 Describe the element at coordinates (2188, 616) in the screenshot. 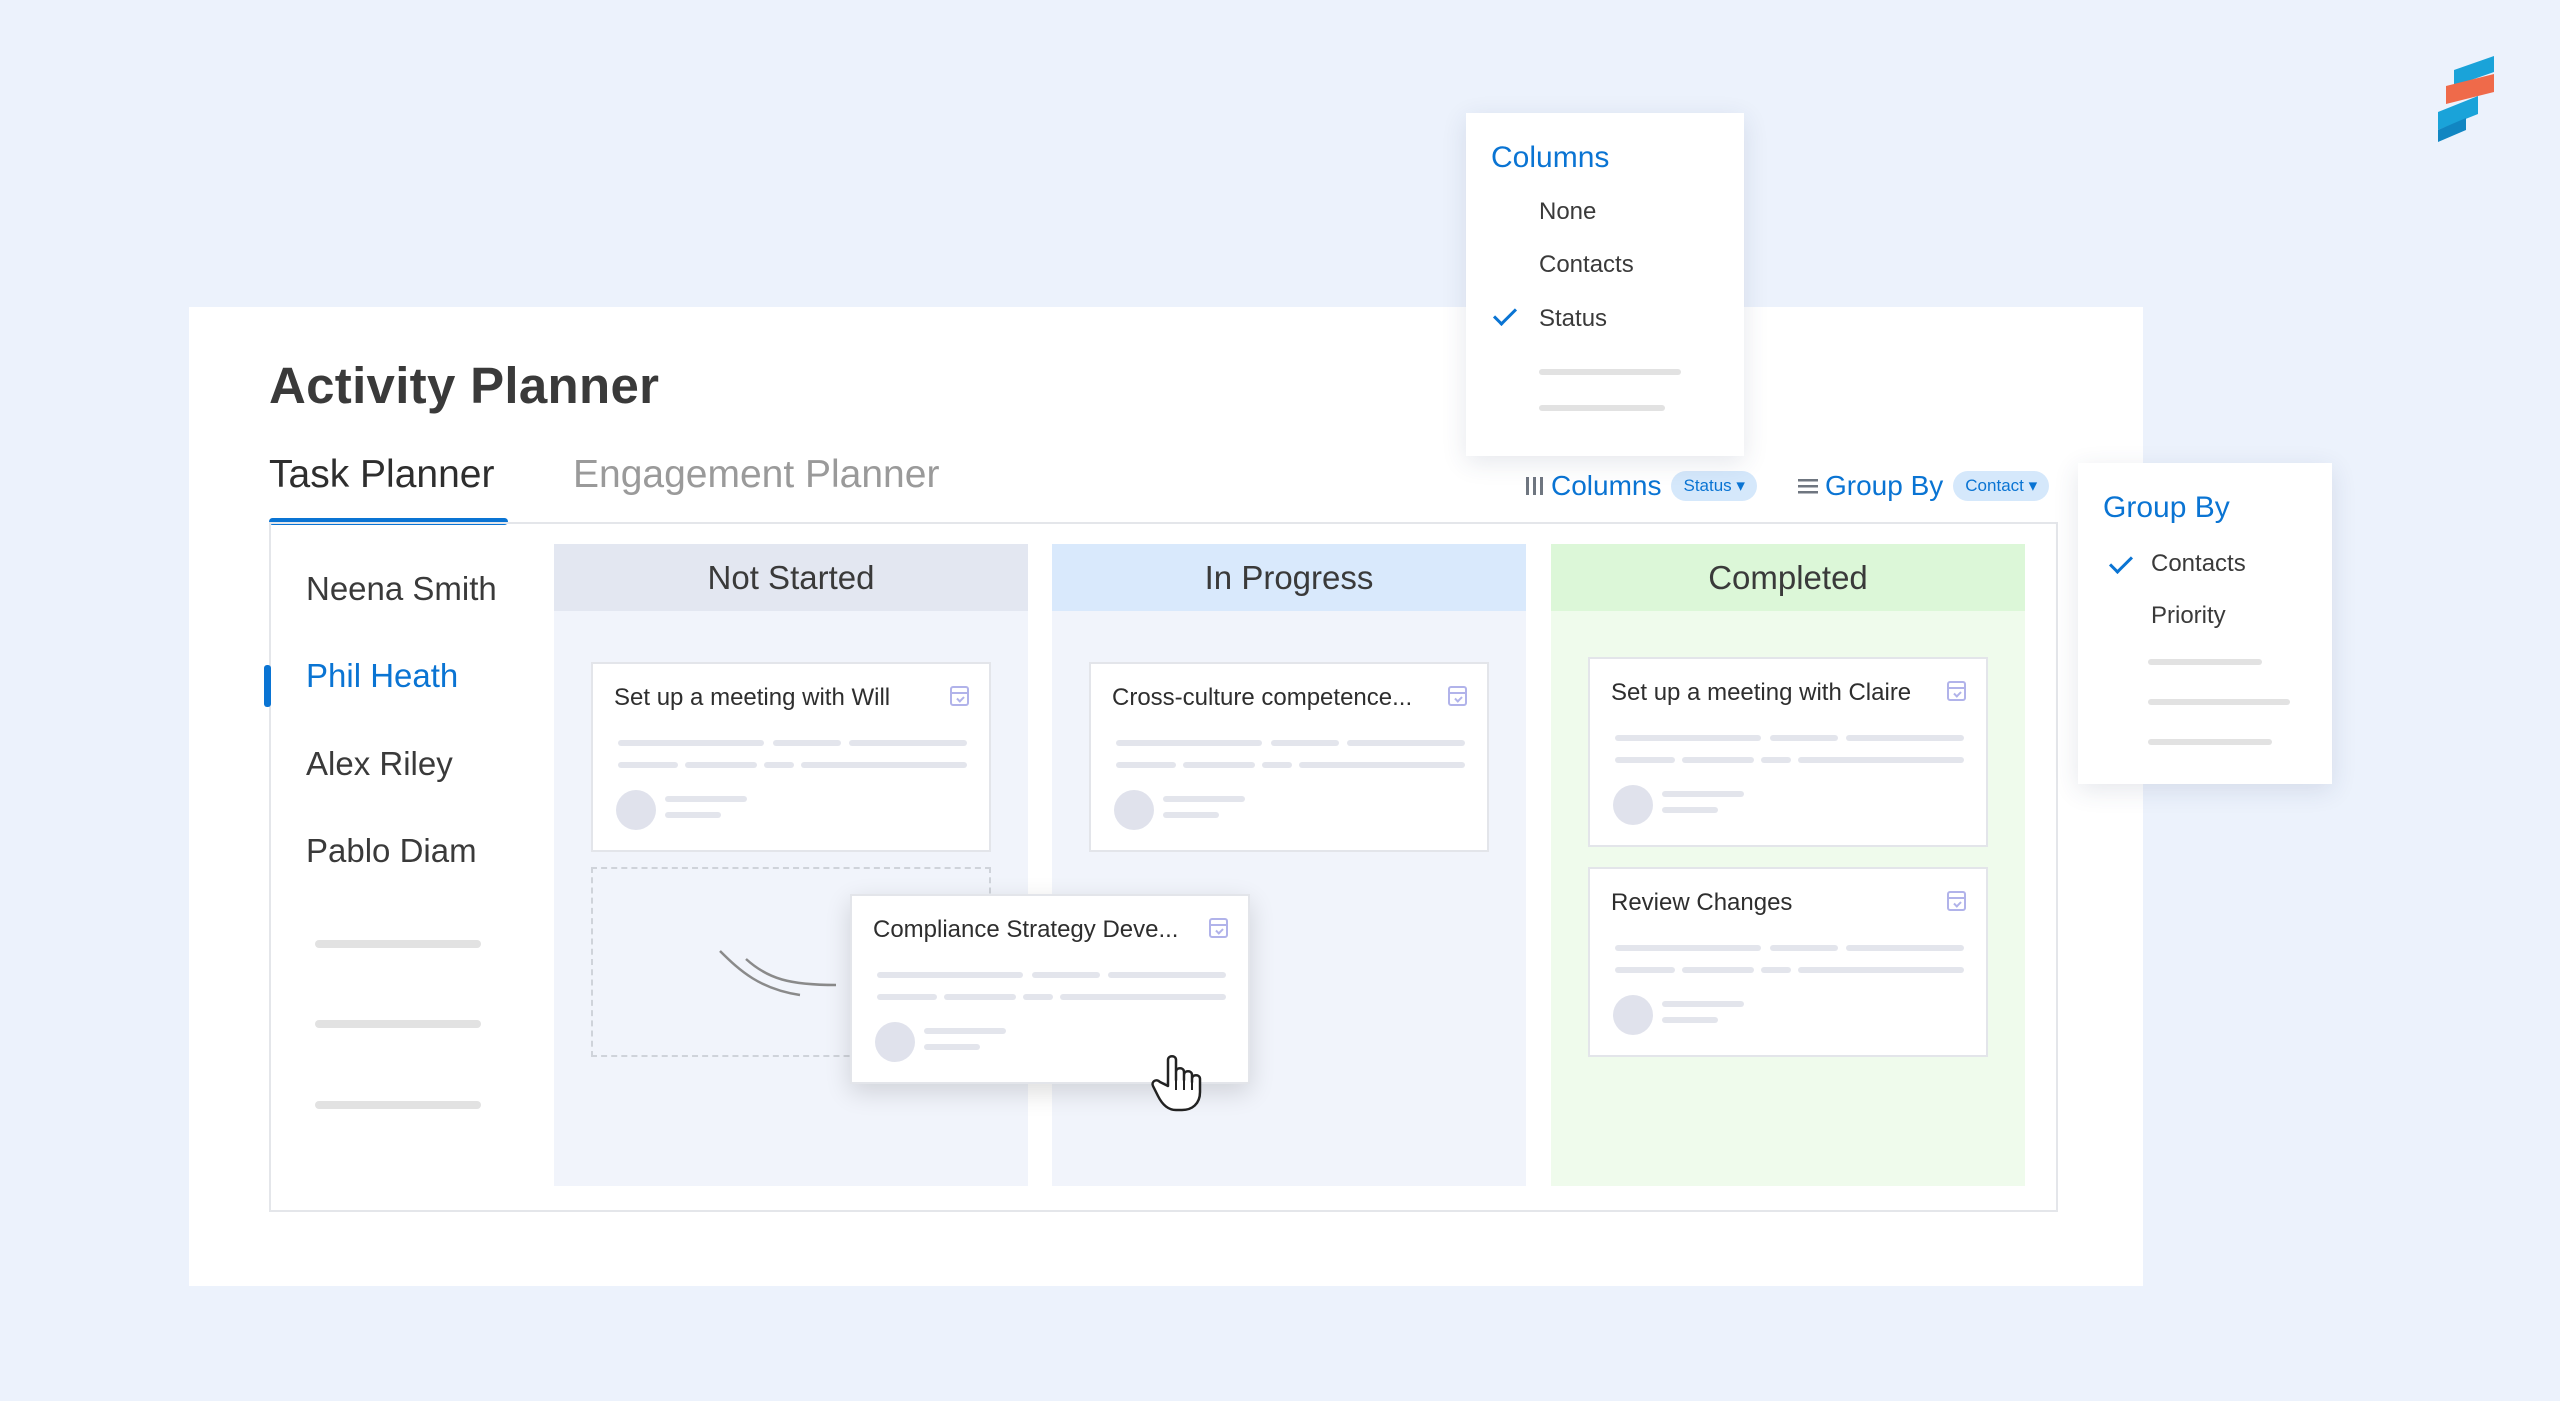

I see `group-by-option-priority: Priority` at that location.